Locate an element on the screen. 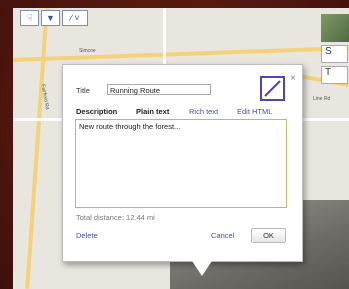  cancel-link: Cancel is located at coordinates (222, 235).